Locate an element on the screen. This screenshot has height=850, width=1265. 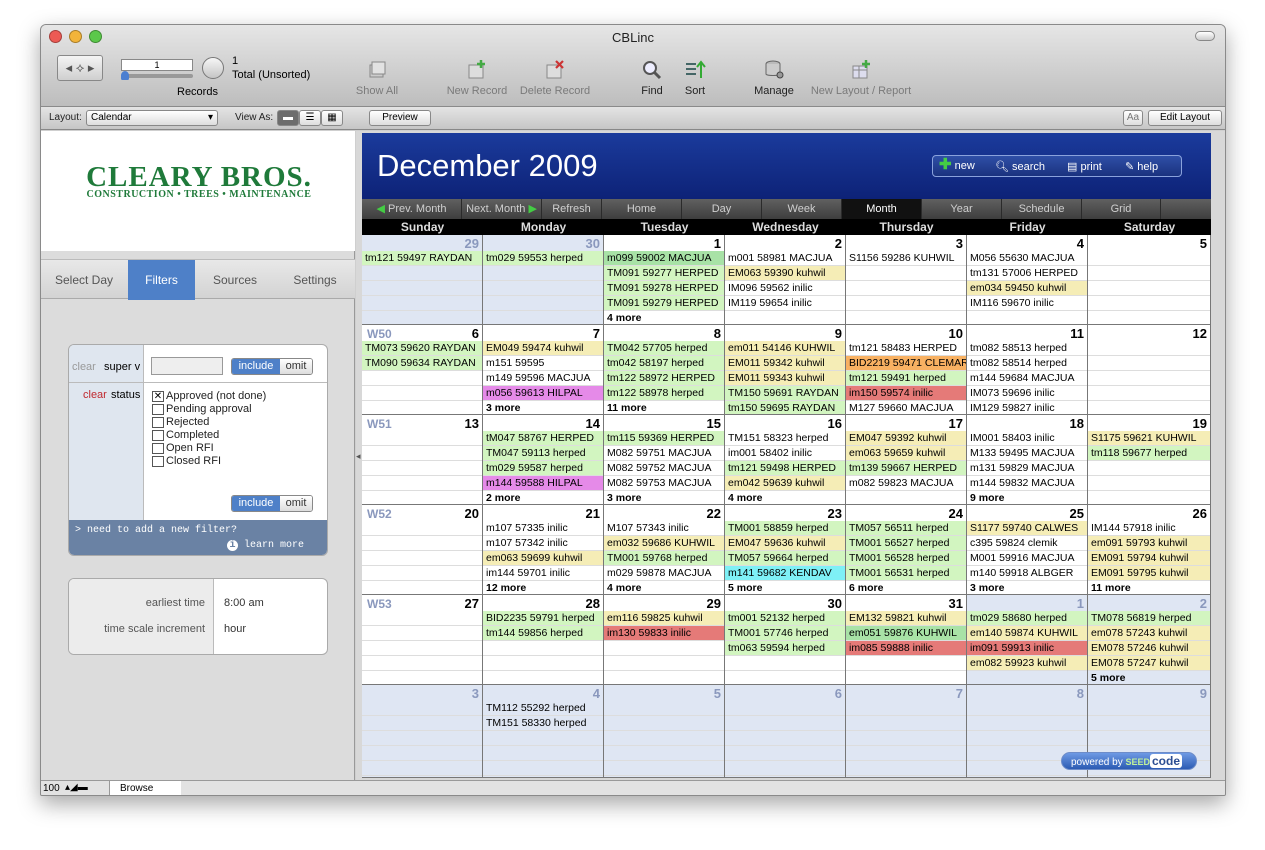
help-button: ✎ help is located at coordinates (1141, 166).